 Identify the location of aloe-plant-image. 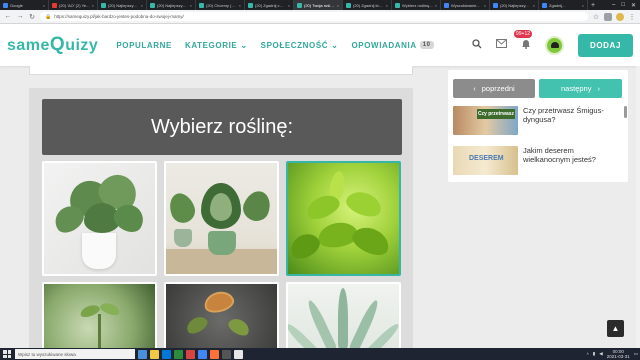
(343, 321).